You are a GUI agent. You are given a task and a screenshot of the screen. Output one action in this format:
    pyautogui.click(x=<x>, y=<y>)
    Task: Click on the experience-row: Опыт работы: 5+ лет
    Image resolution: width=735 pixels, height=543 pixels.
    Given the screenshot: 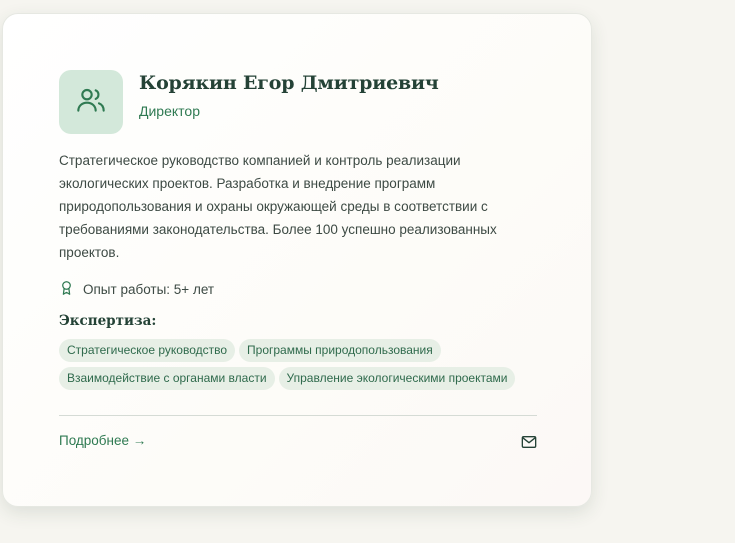 What is the action you would take?
    pyautogui.click(x=136, y=289)
    